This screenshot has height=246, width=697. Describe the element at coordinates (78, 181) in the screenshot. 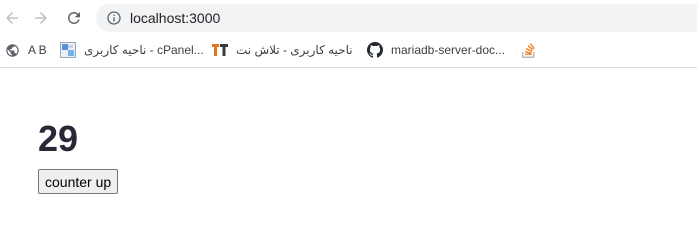

I see `counter-up-button: counter up` at that location.